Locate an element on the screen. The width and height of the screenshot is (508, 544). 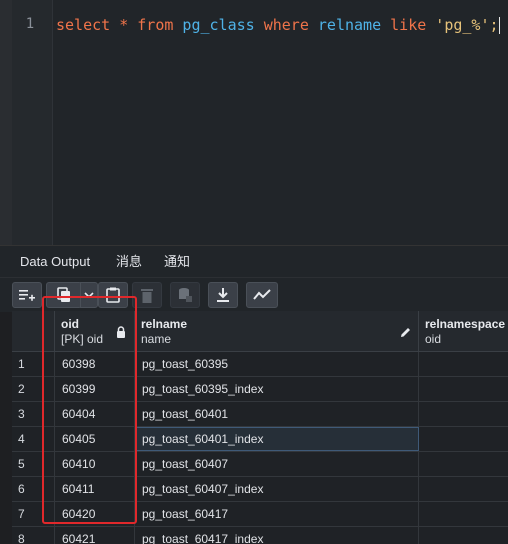
copy-dropdown-button is located at coordinates (89, 295).